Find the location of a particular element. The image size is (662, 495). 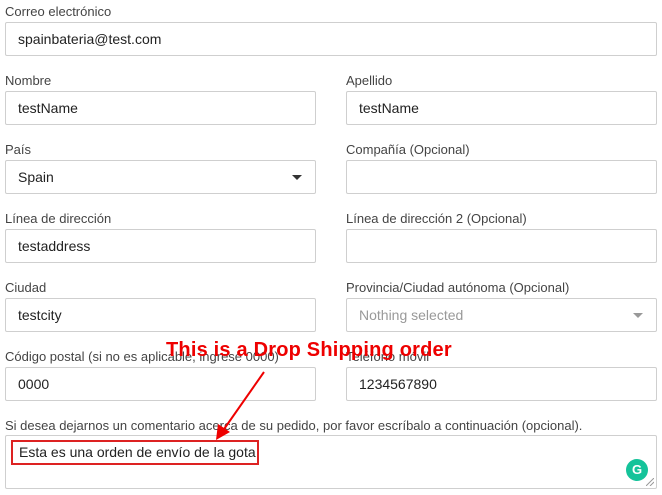

address2-input is located at coordinates (501, 246).